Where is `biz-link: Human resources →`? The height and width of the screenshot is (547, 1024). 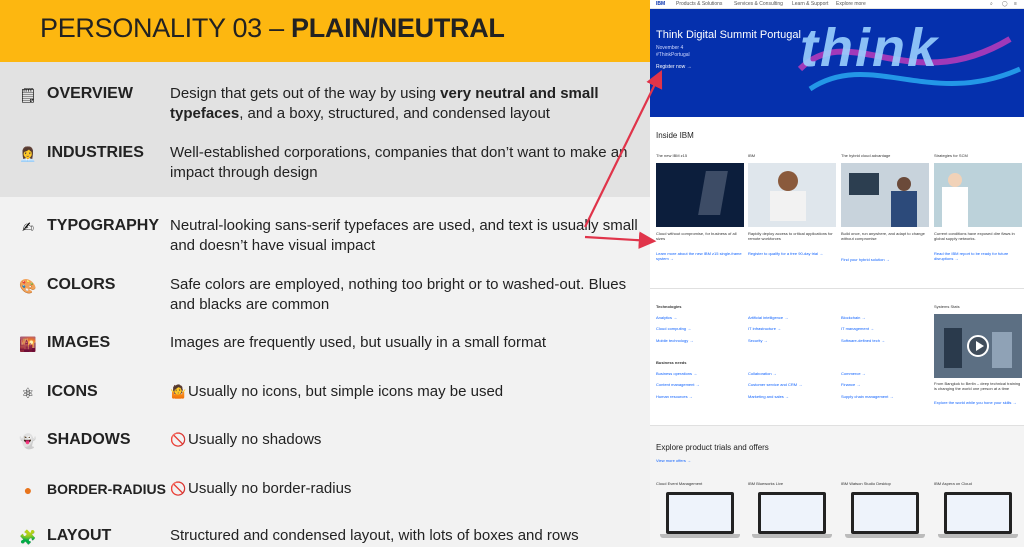
biz-link: Human resources → is located at coordinates (674, 396).